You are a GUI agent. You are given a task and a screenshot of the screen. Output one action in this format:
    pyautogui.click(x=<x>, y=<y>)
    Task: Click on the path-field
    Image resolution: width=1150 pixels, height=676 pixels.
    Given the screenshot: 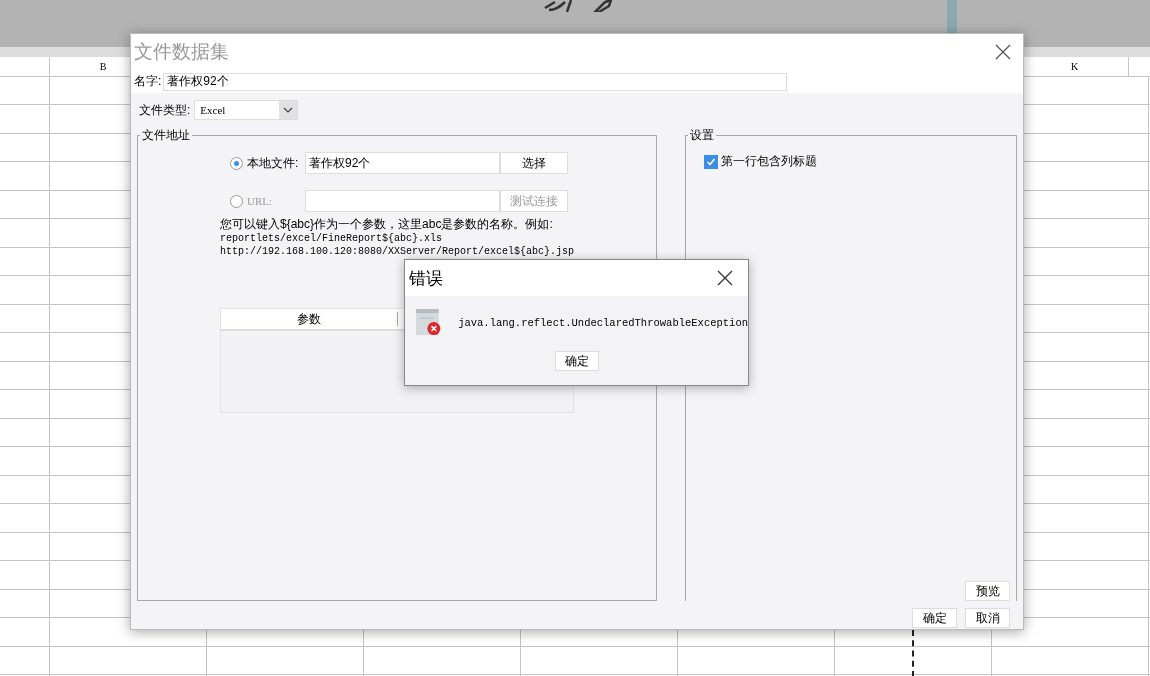 What is the action you would take?
    pyautogui.click(x=402, y=201)
    